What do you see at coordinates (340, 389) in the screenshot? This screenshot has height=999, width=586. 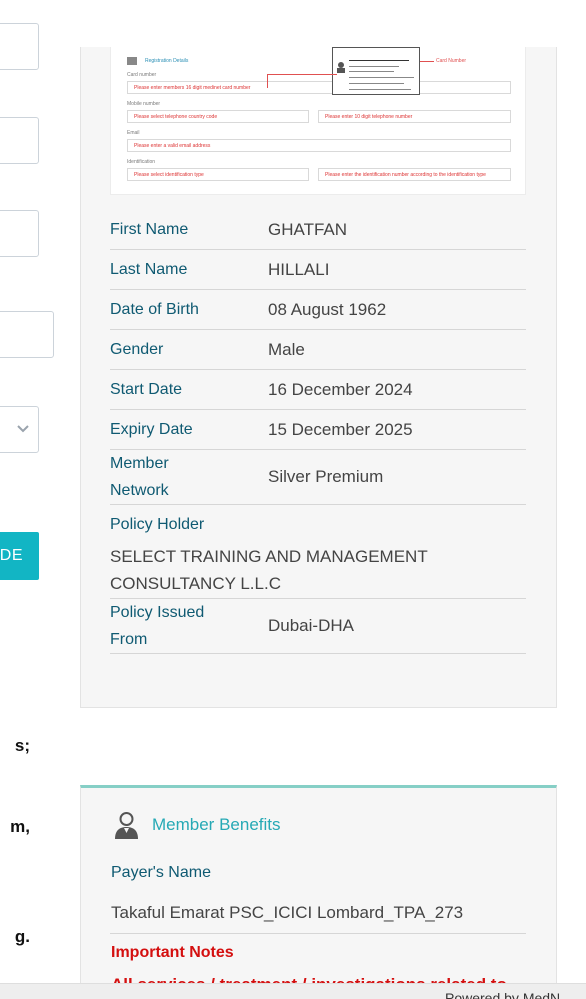 I see `info-value: 16 December 2024` at bounding box center [340, 389].